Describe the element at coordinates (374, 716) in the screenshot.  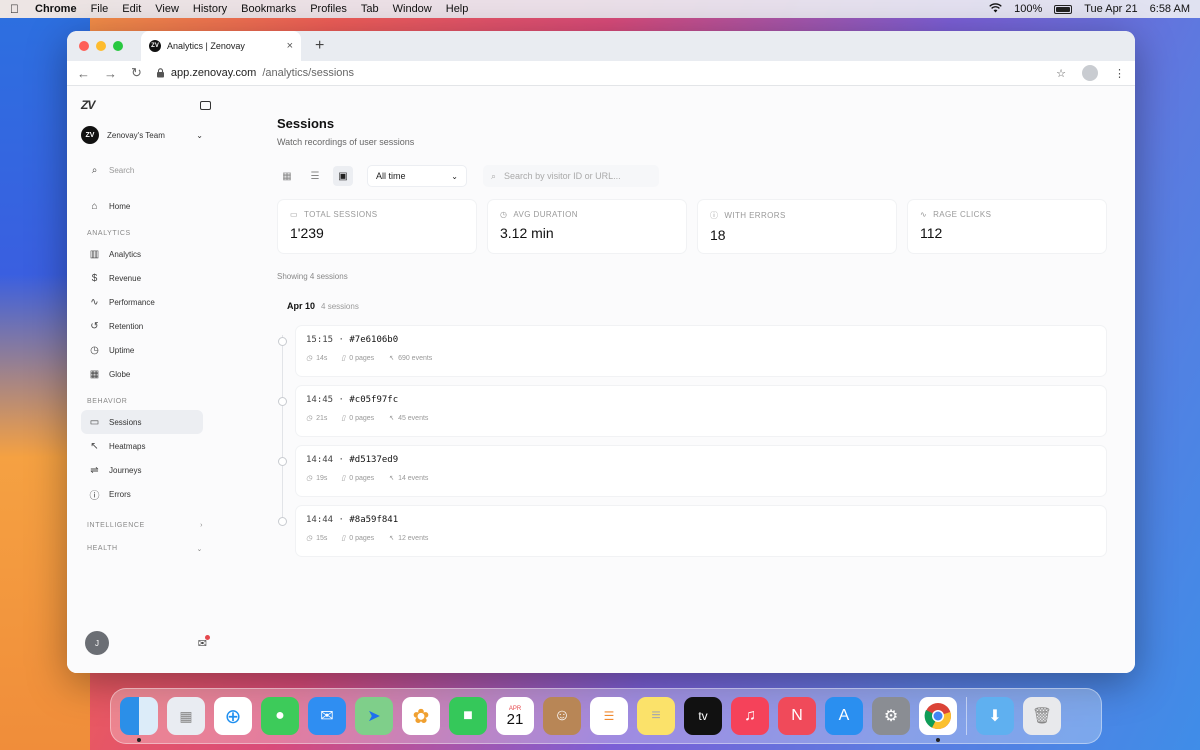
I see `maps-icon: ➤` at that location.